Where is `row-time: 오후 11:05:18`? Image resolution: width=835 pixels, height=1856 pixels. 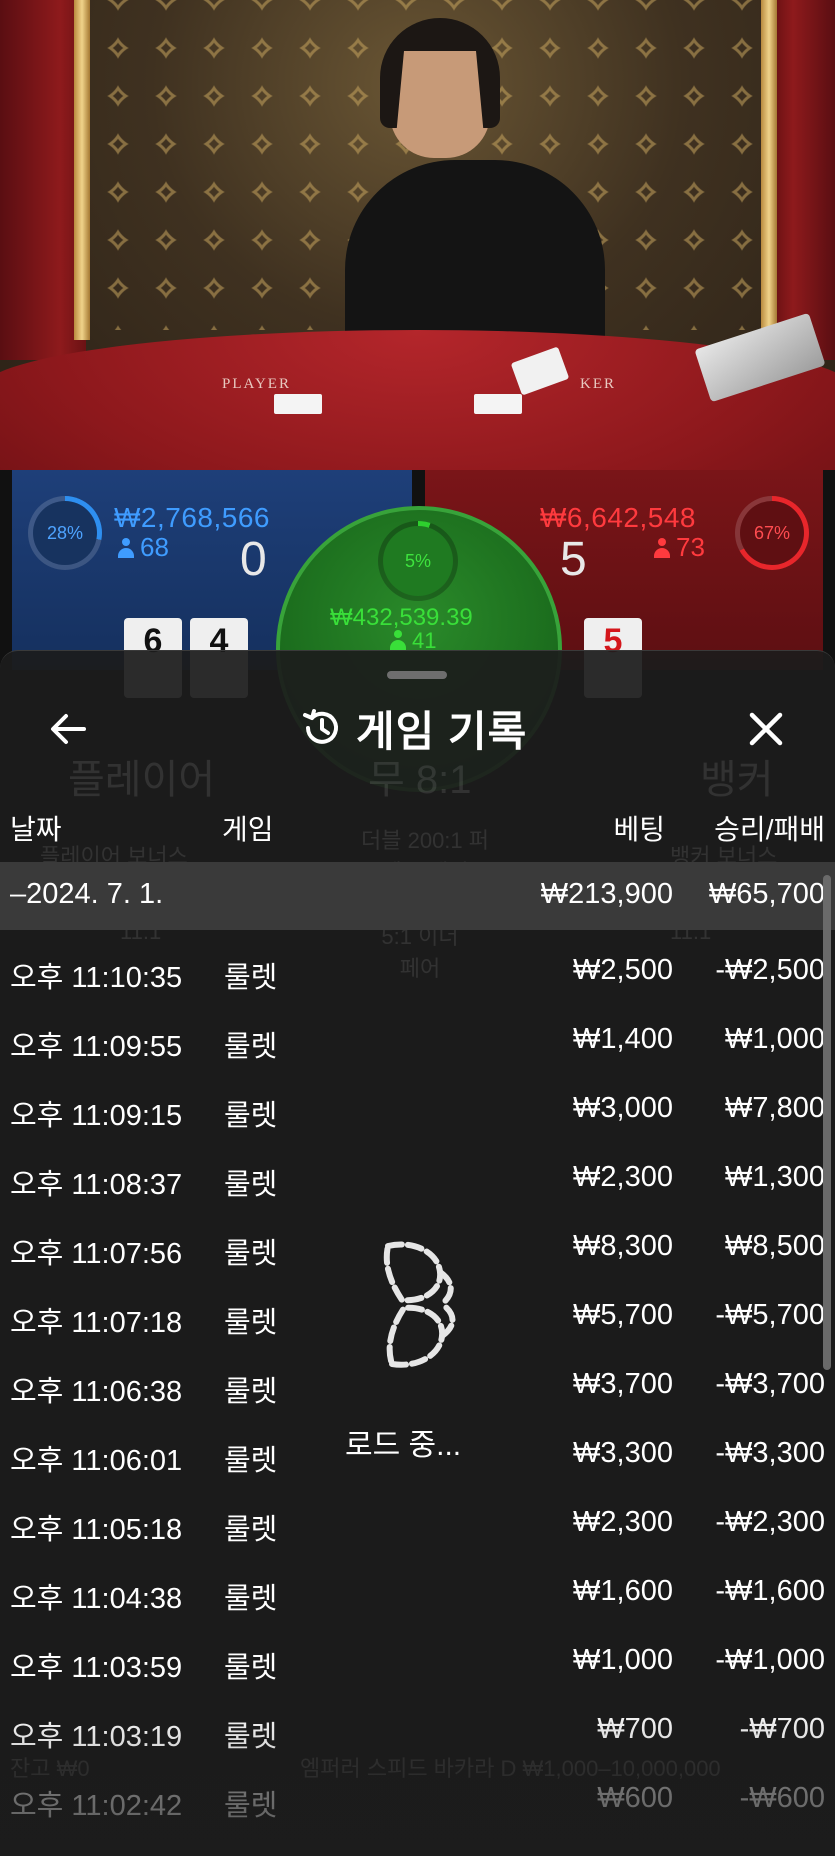
row-time: 오후 11:05:18 is located at coordinates (96, 1530).